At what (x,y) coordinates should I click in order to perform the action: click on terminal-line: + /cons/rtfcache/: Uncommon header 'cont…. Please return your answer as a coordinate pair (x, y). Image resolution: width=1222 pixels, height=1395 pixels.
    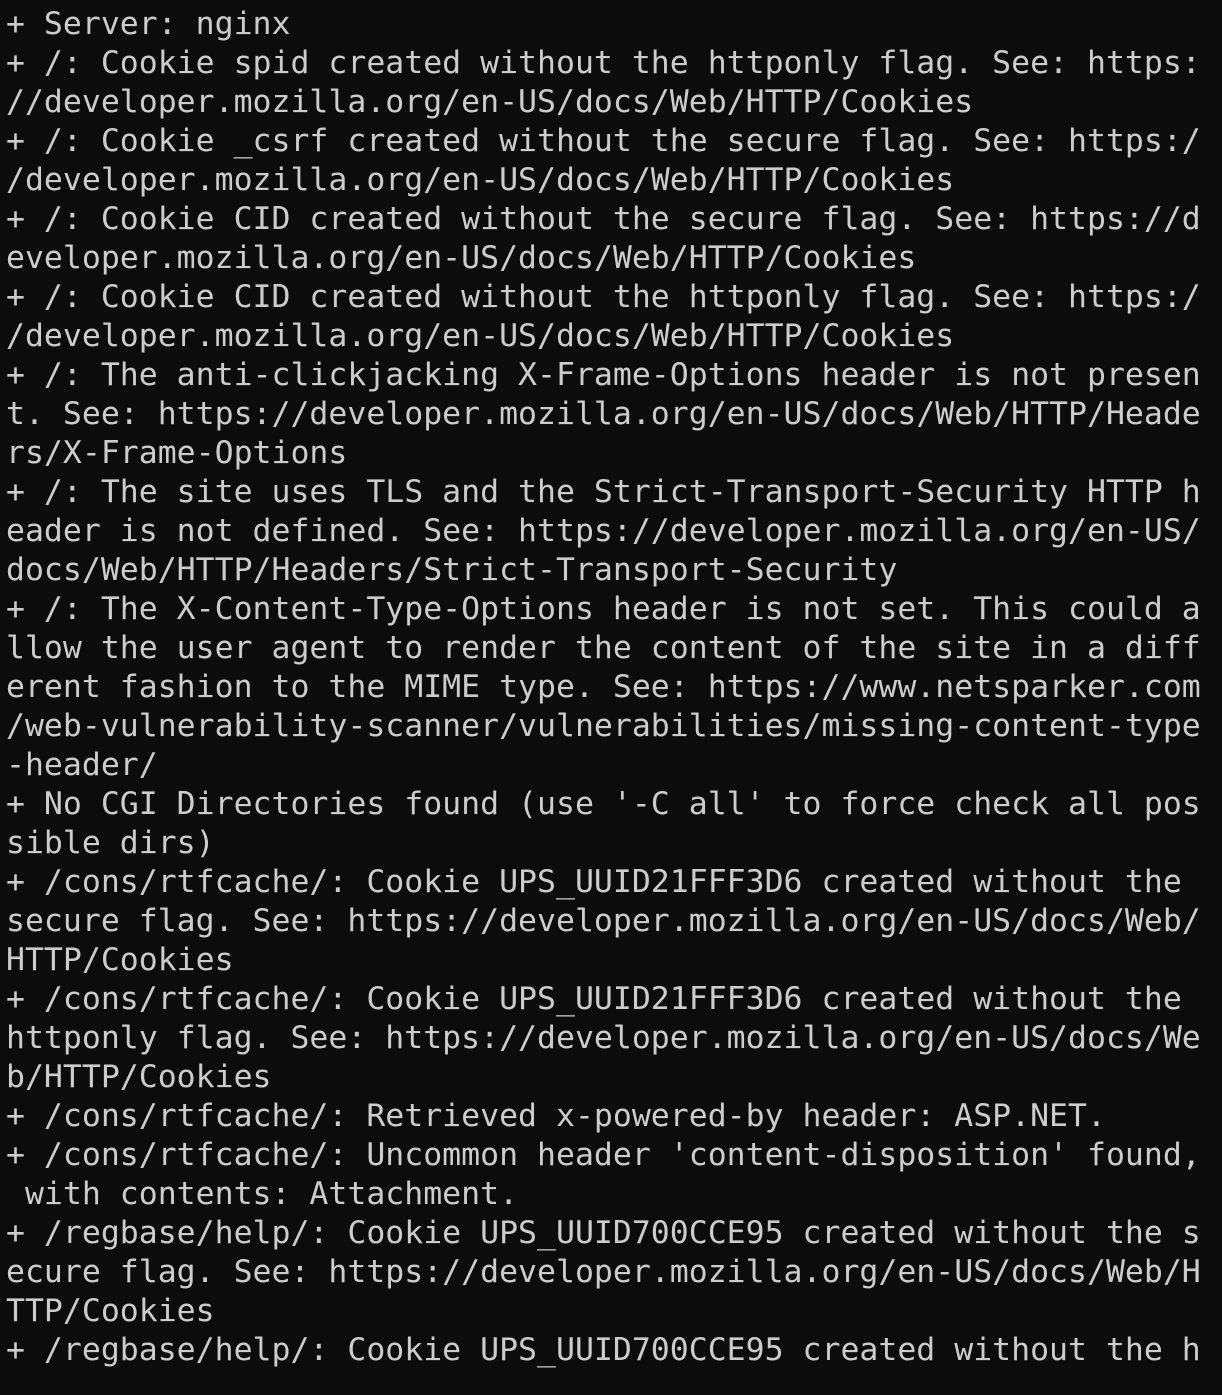
    Looking at the image, I should click on (603, 1155).